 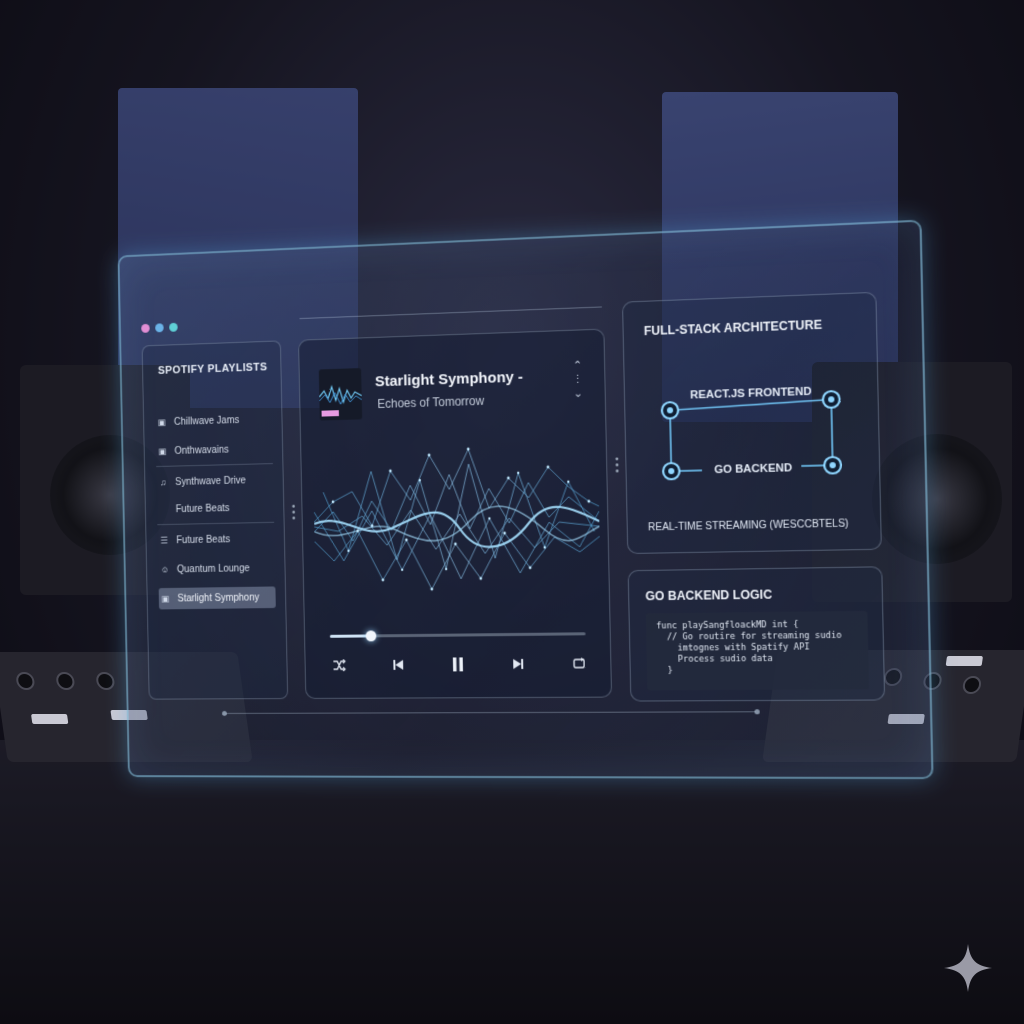 I want to click on audio-visualizer, so click(x=456, y=518).